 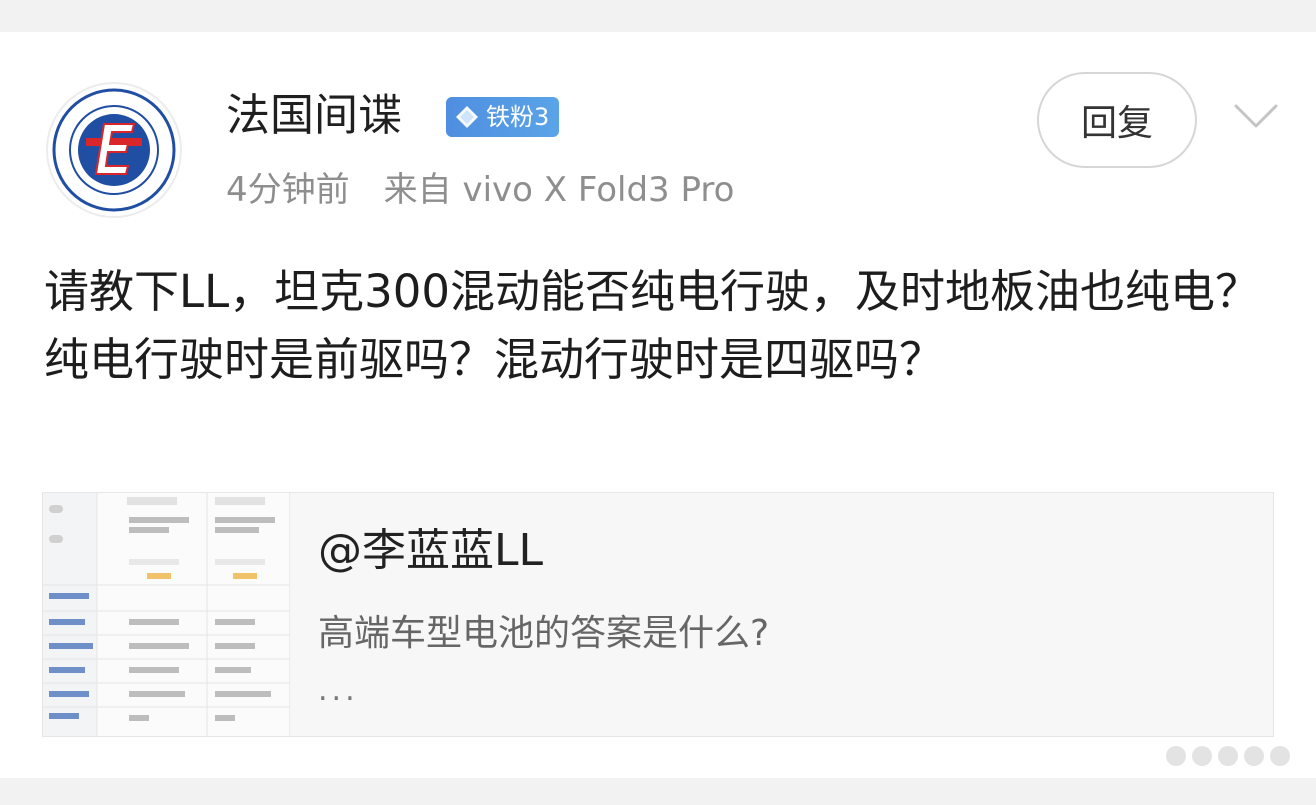 I want to click on author-name: 法国间谍, so click(x=314, y=116).